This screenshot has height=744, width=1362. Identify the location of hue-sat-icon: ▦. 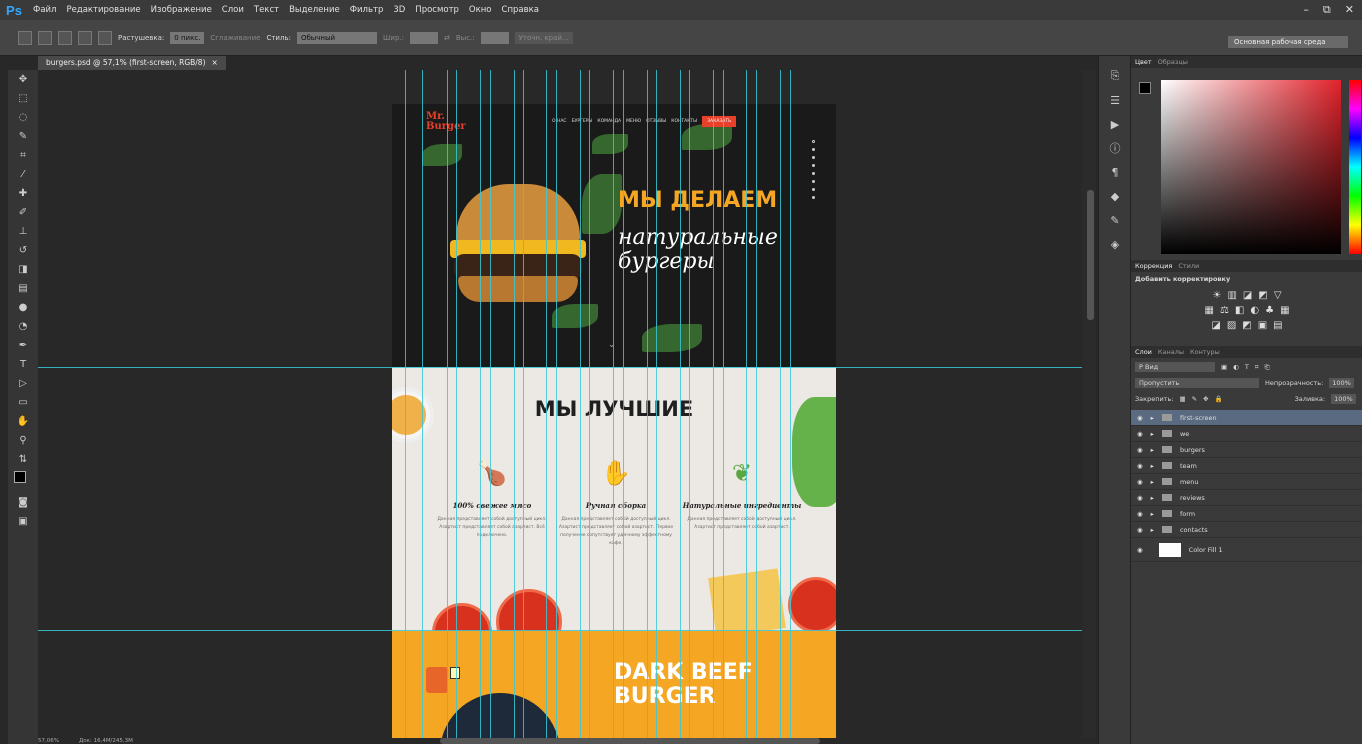
(1208, 310).